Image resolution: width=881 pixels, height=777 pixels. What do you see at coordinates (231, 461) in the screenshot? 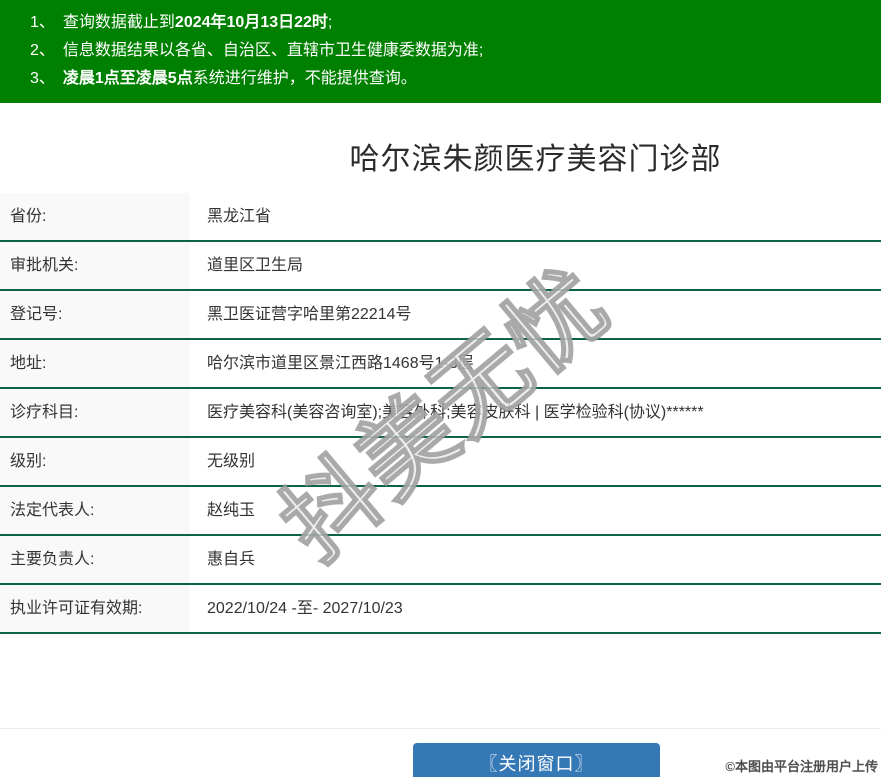
I see `row-value: 无级别` at bounding box center [231, 461].